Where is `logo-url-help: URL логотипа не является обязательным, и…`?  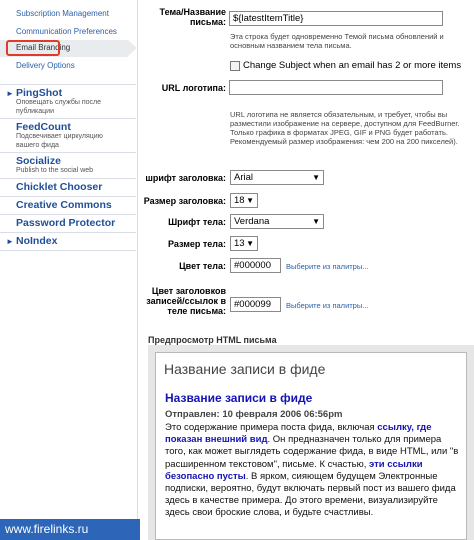
logo-url-help: URL логотипа не является обязательным, и… is located at coordinates (345, 128).